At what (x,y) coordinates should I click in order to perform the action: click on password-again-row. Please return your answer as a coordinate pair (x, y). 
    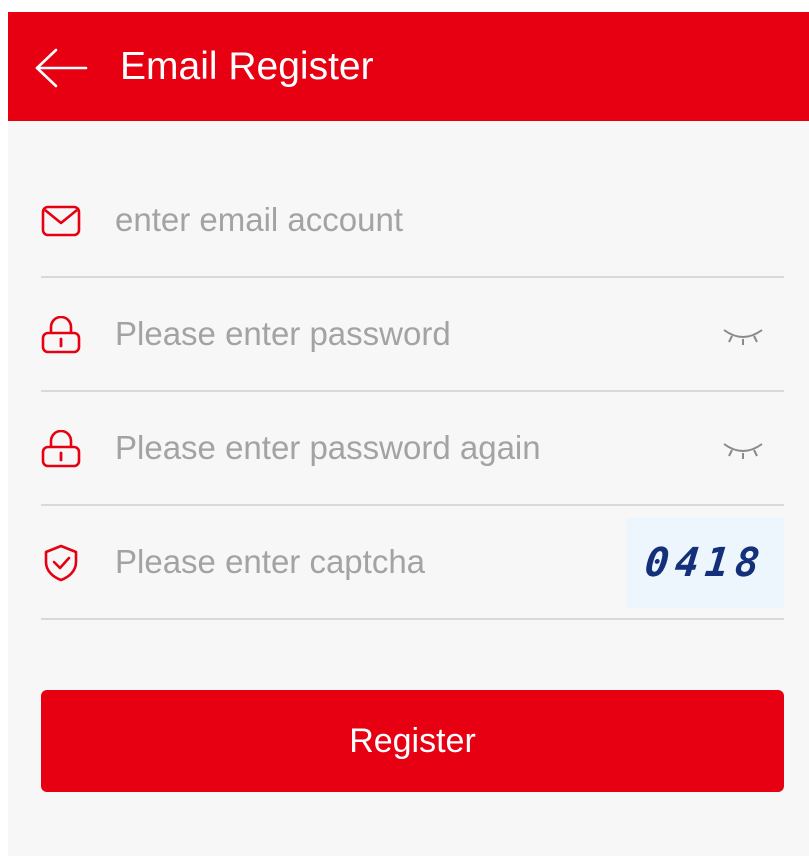
    Looking at the image, I should click on (412, 449).